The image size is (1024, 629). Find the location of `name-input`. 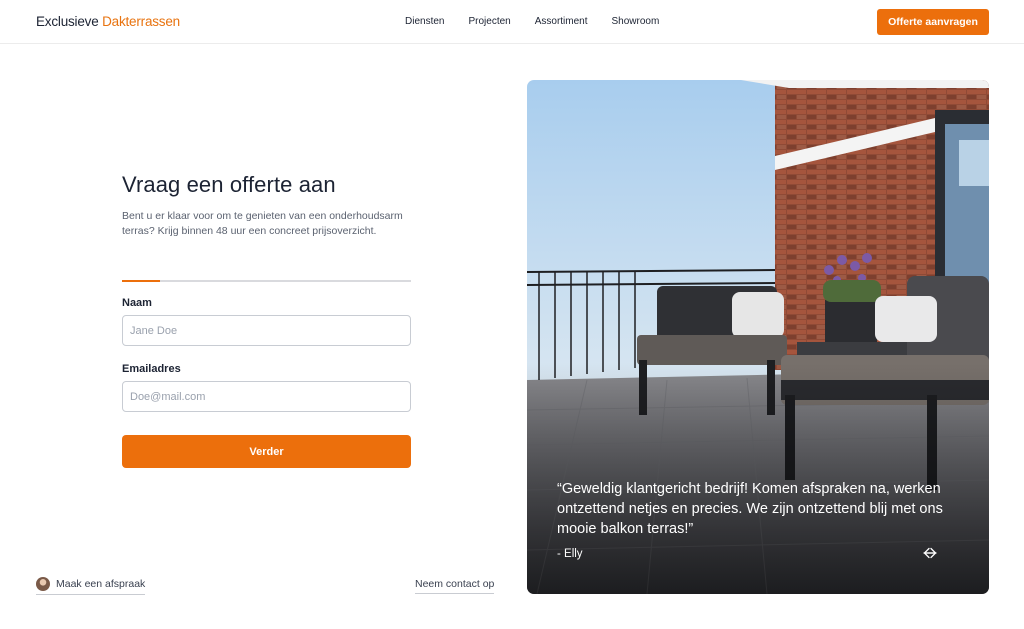

name-input is located at coordinates (266, 330).